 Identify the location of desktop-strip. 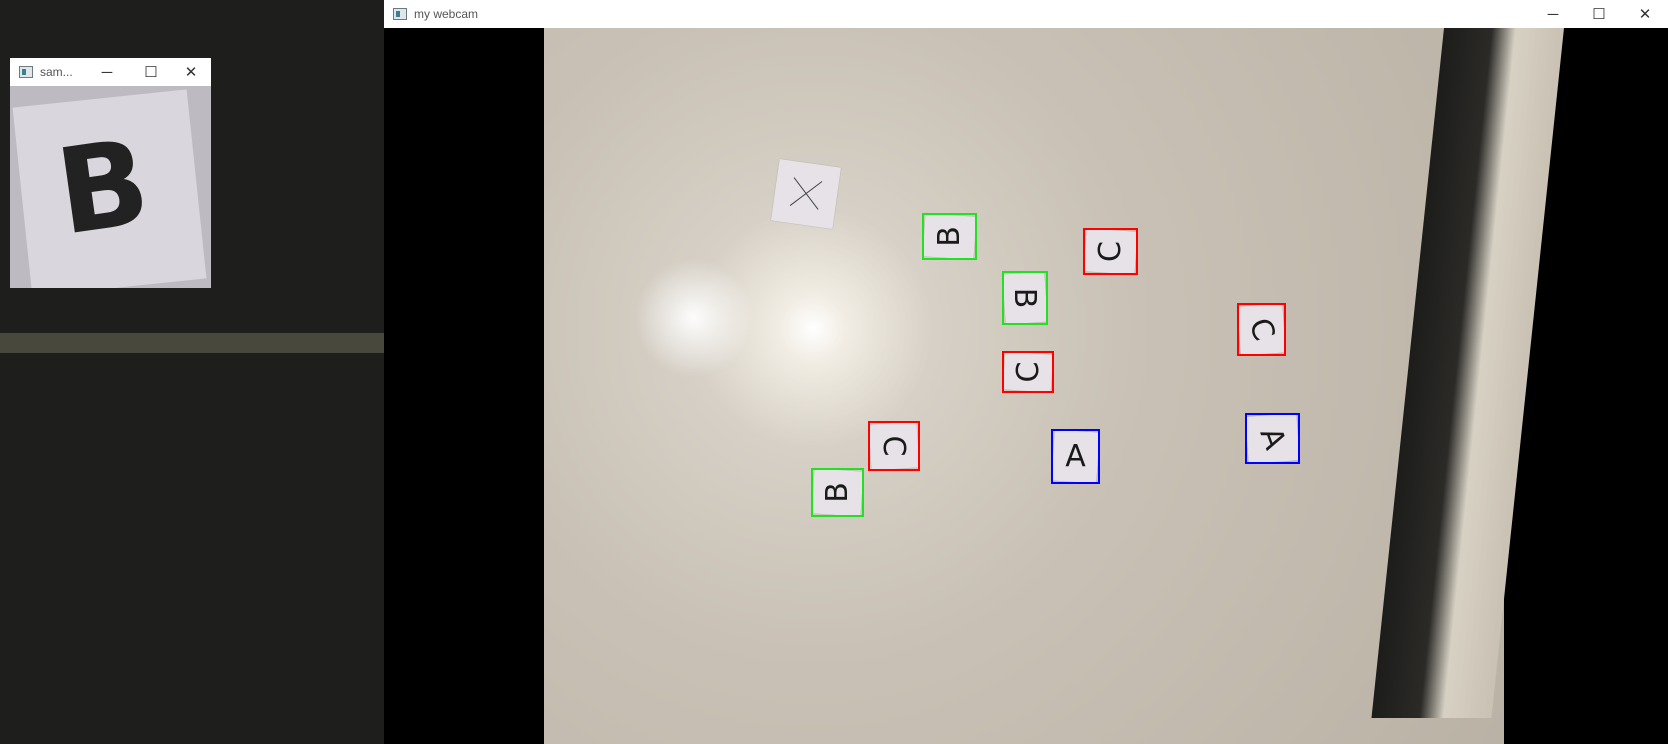
(192, 343).